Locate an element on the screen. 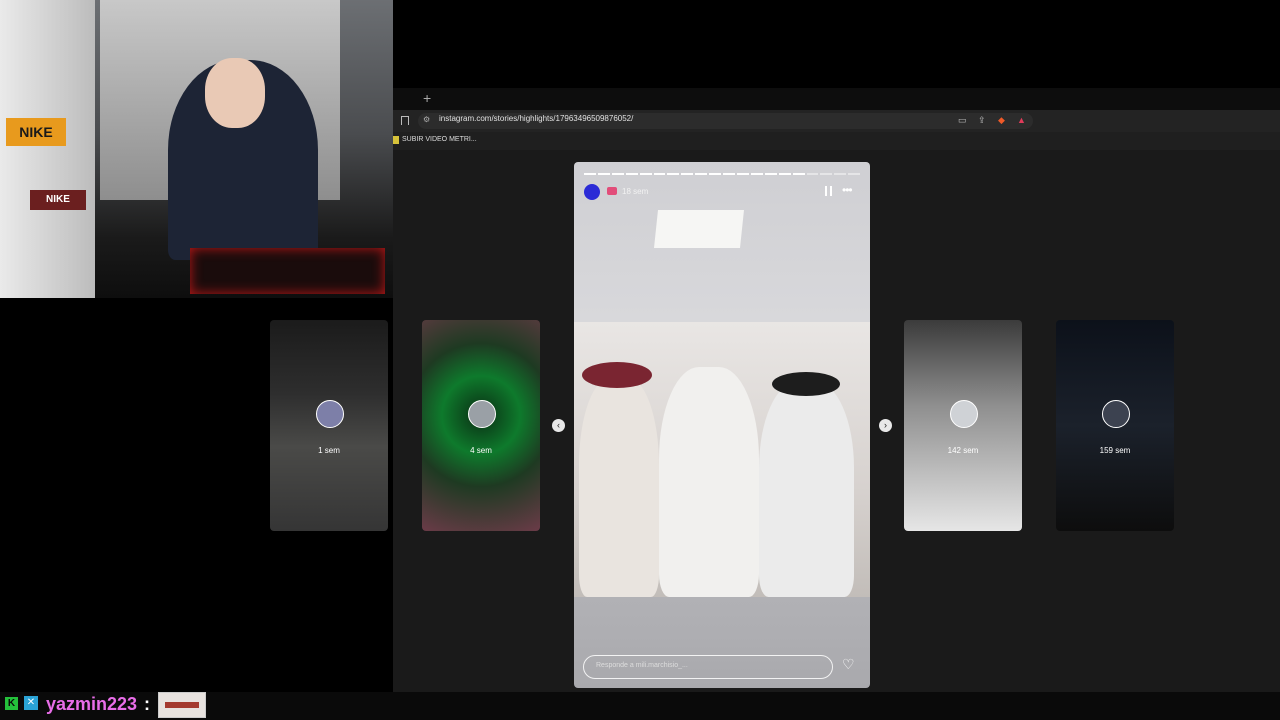 Image resolution: width=1280 pixels, height=720 pixels. story-thumbnail: 142 sem is located at coordinates (963, 425).